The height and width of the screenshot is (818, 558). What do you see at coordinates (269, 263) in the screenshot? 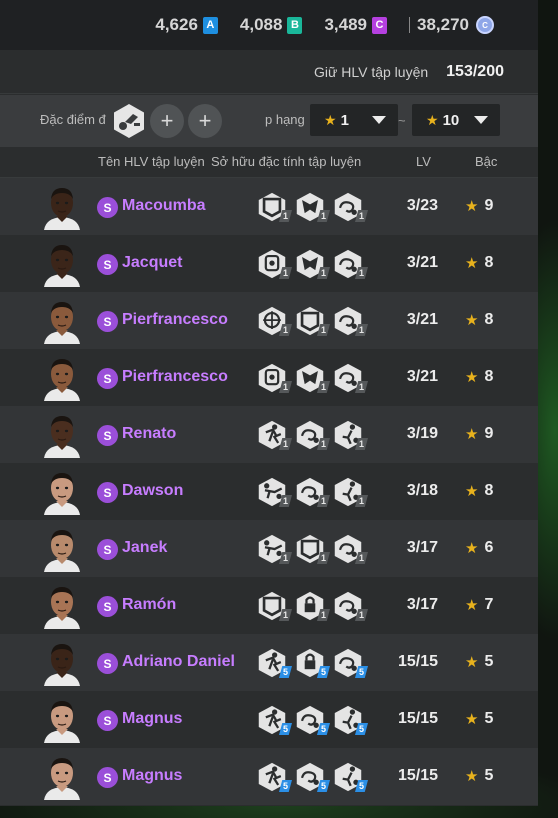
I see `coach-row: S Jacquet 1 1 1 3/21 ★ 8` at bounding box center [269, 263].